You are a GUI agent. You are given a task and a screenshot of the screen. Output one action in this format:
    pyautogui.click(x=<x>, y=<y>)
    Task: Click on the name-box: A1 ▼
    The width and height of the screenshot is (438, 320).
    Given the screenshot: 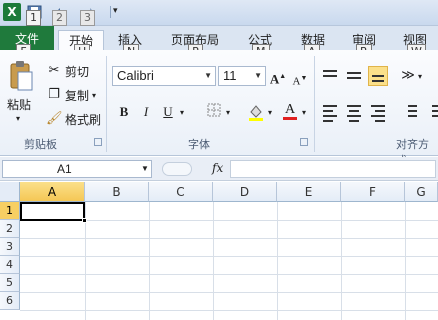 What is the action you would take?
    pyautogui.click(x=77, y=169)
    